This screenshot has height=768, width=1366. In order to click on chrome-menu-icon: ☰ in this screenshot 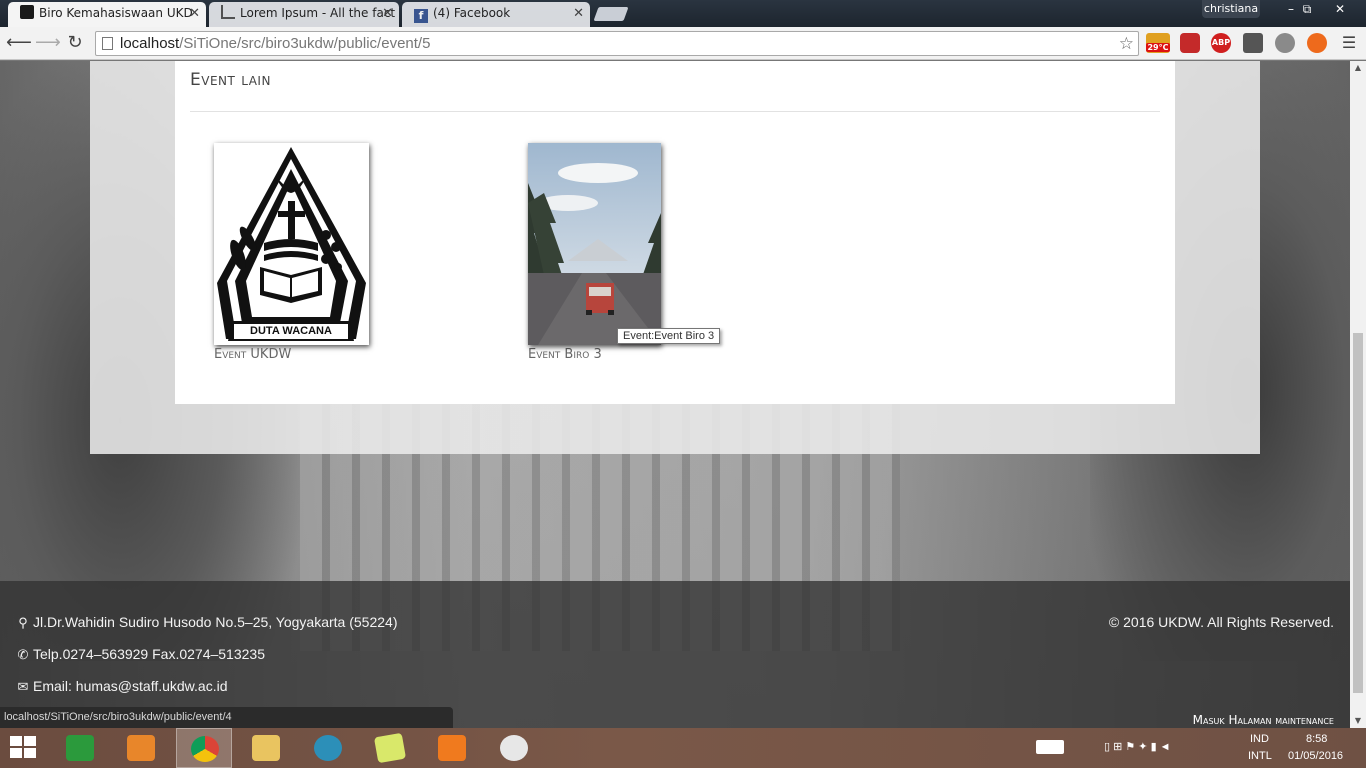, I will do `click(1349, 43)`.